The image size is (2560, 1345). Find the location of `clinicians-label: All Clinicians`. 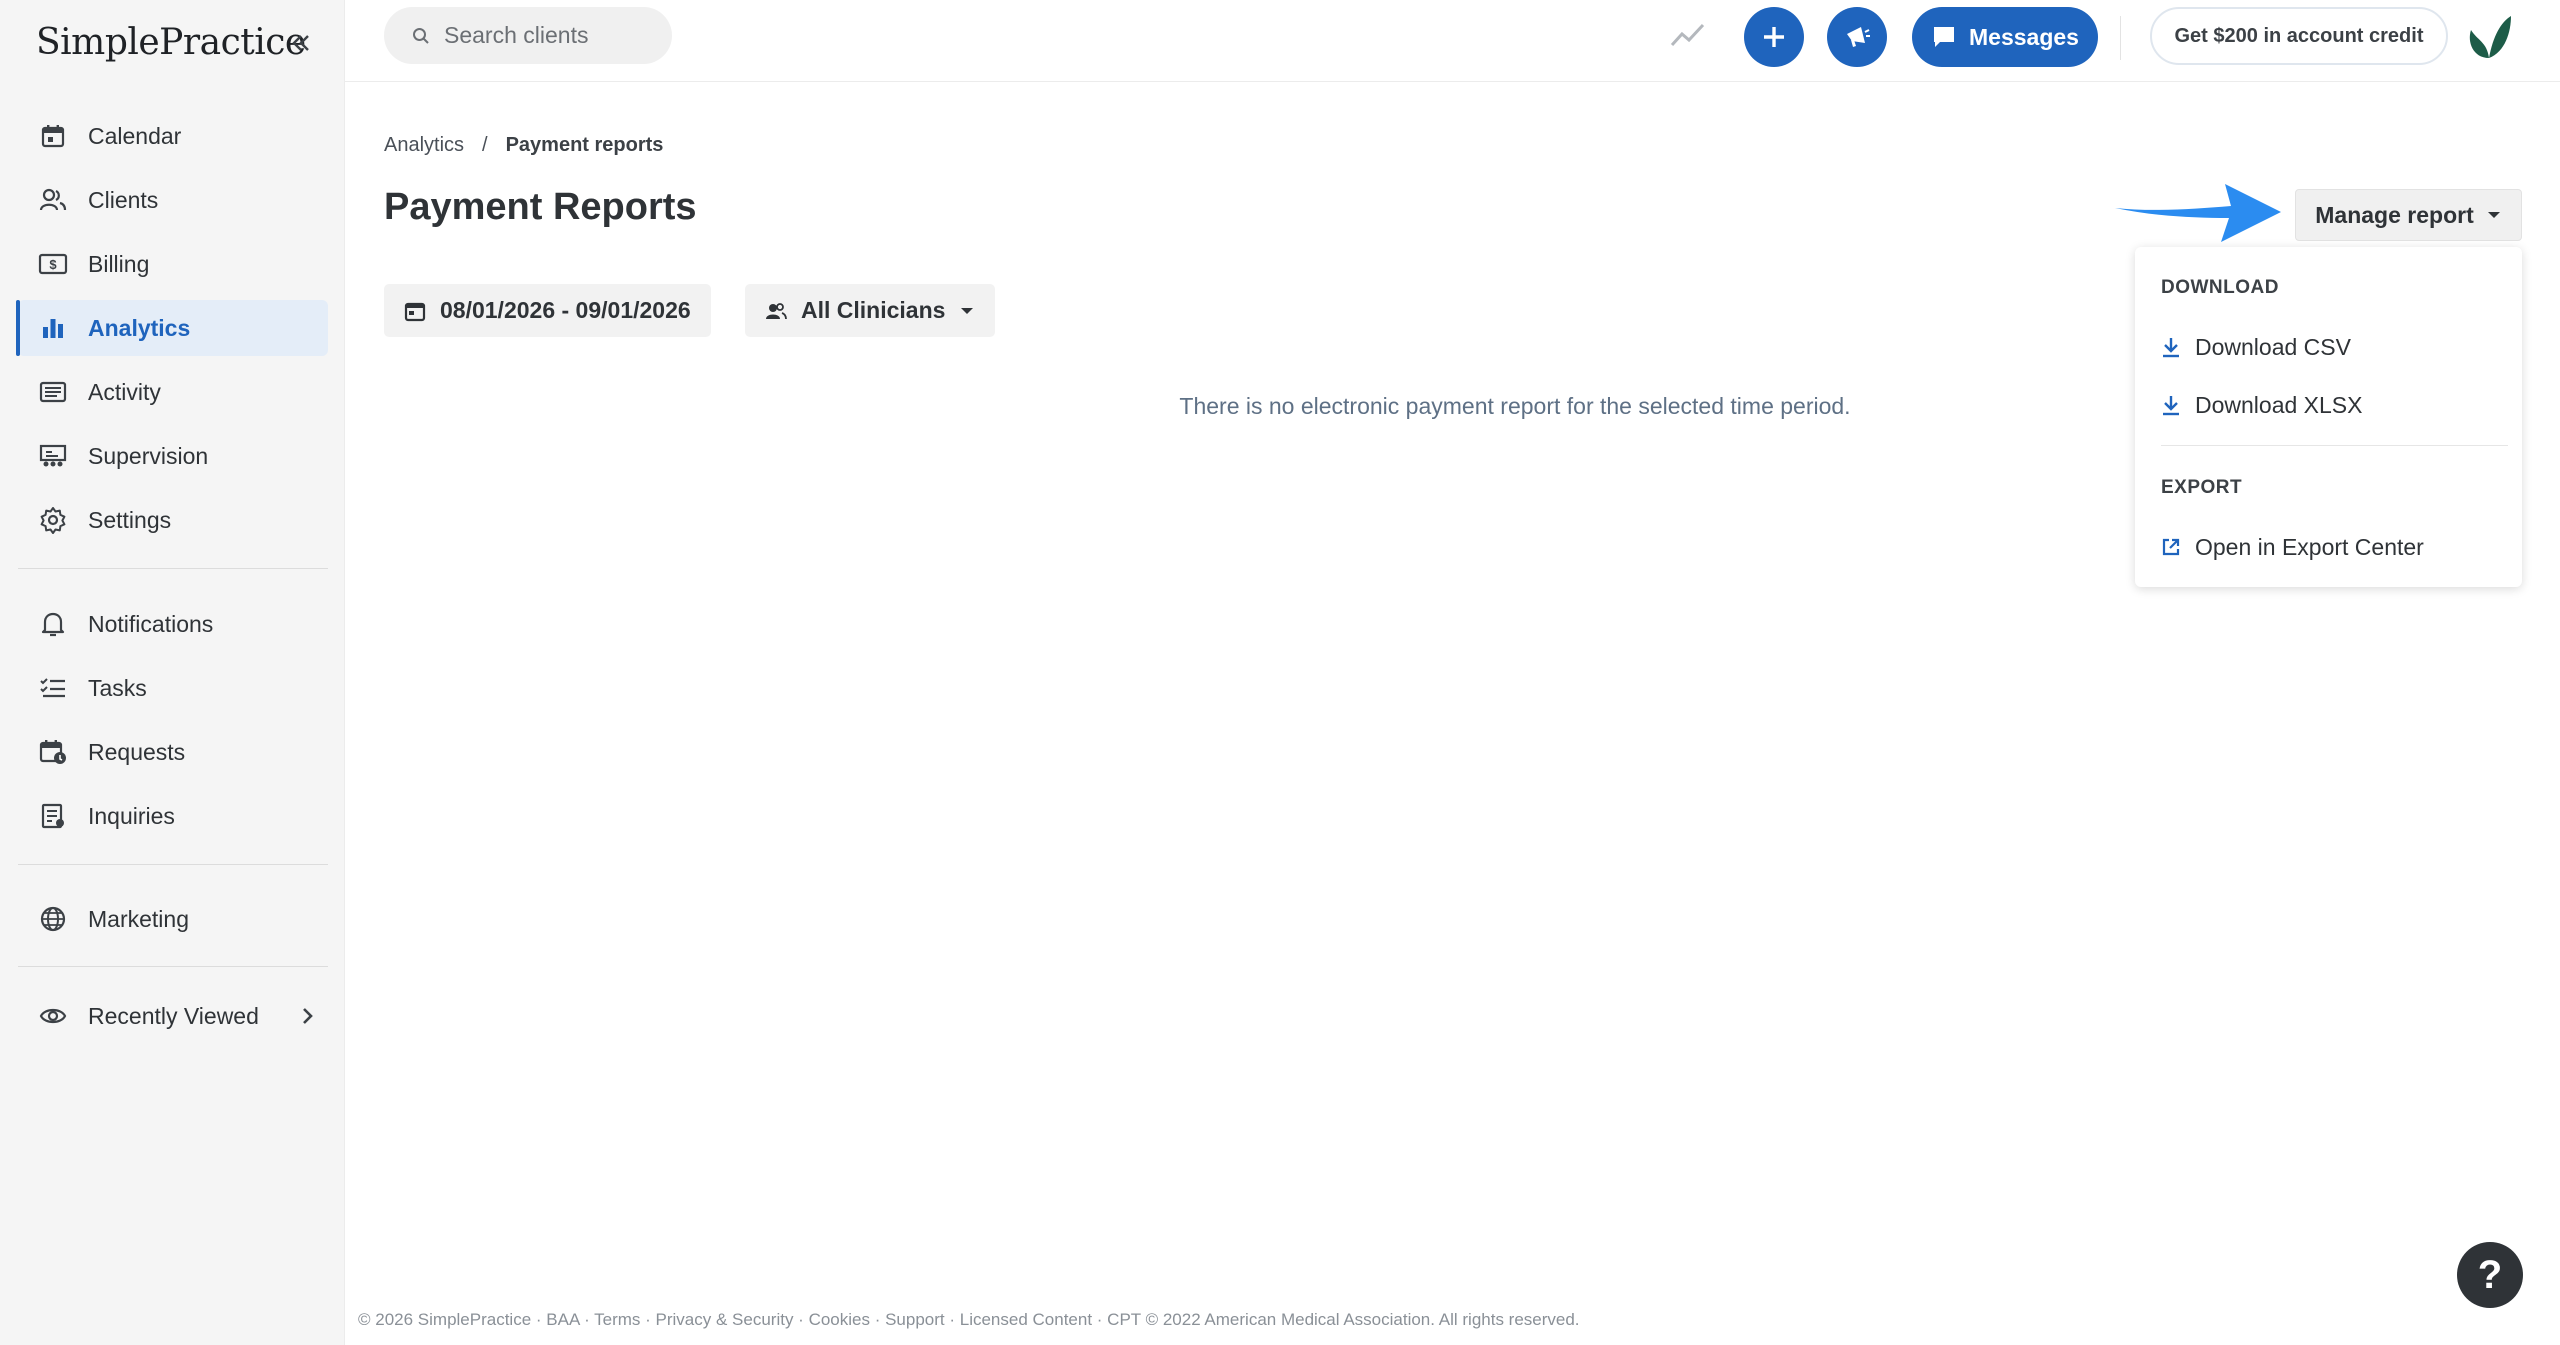

clinicians-label: All Clinicians is located at coordinates (873, 310).